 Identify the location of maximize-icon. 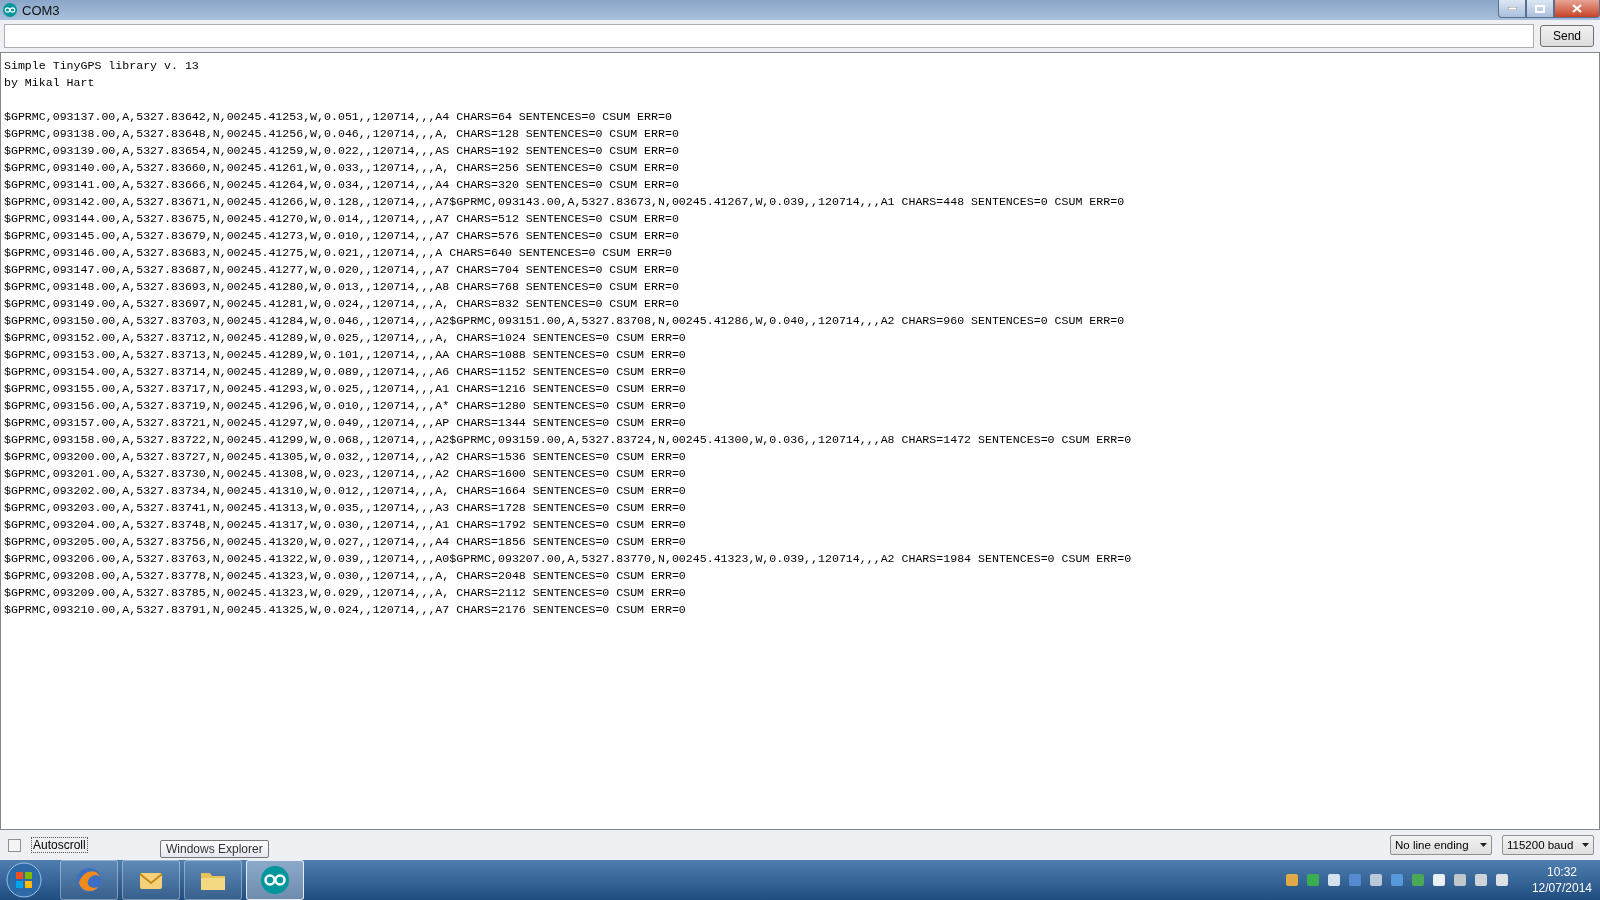
(1540, 8).